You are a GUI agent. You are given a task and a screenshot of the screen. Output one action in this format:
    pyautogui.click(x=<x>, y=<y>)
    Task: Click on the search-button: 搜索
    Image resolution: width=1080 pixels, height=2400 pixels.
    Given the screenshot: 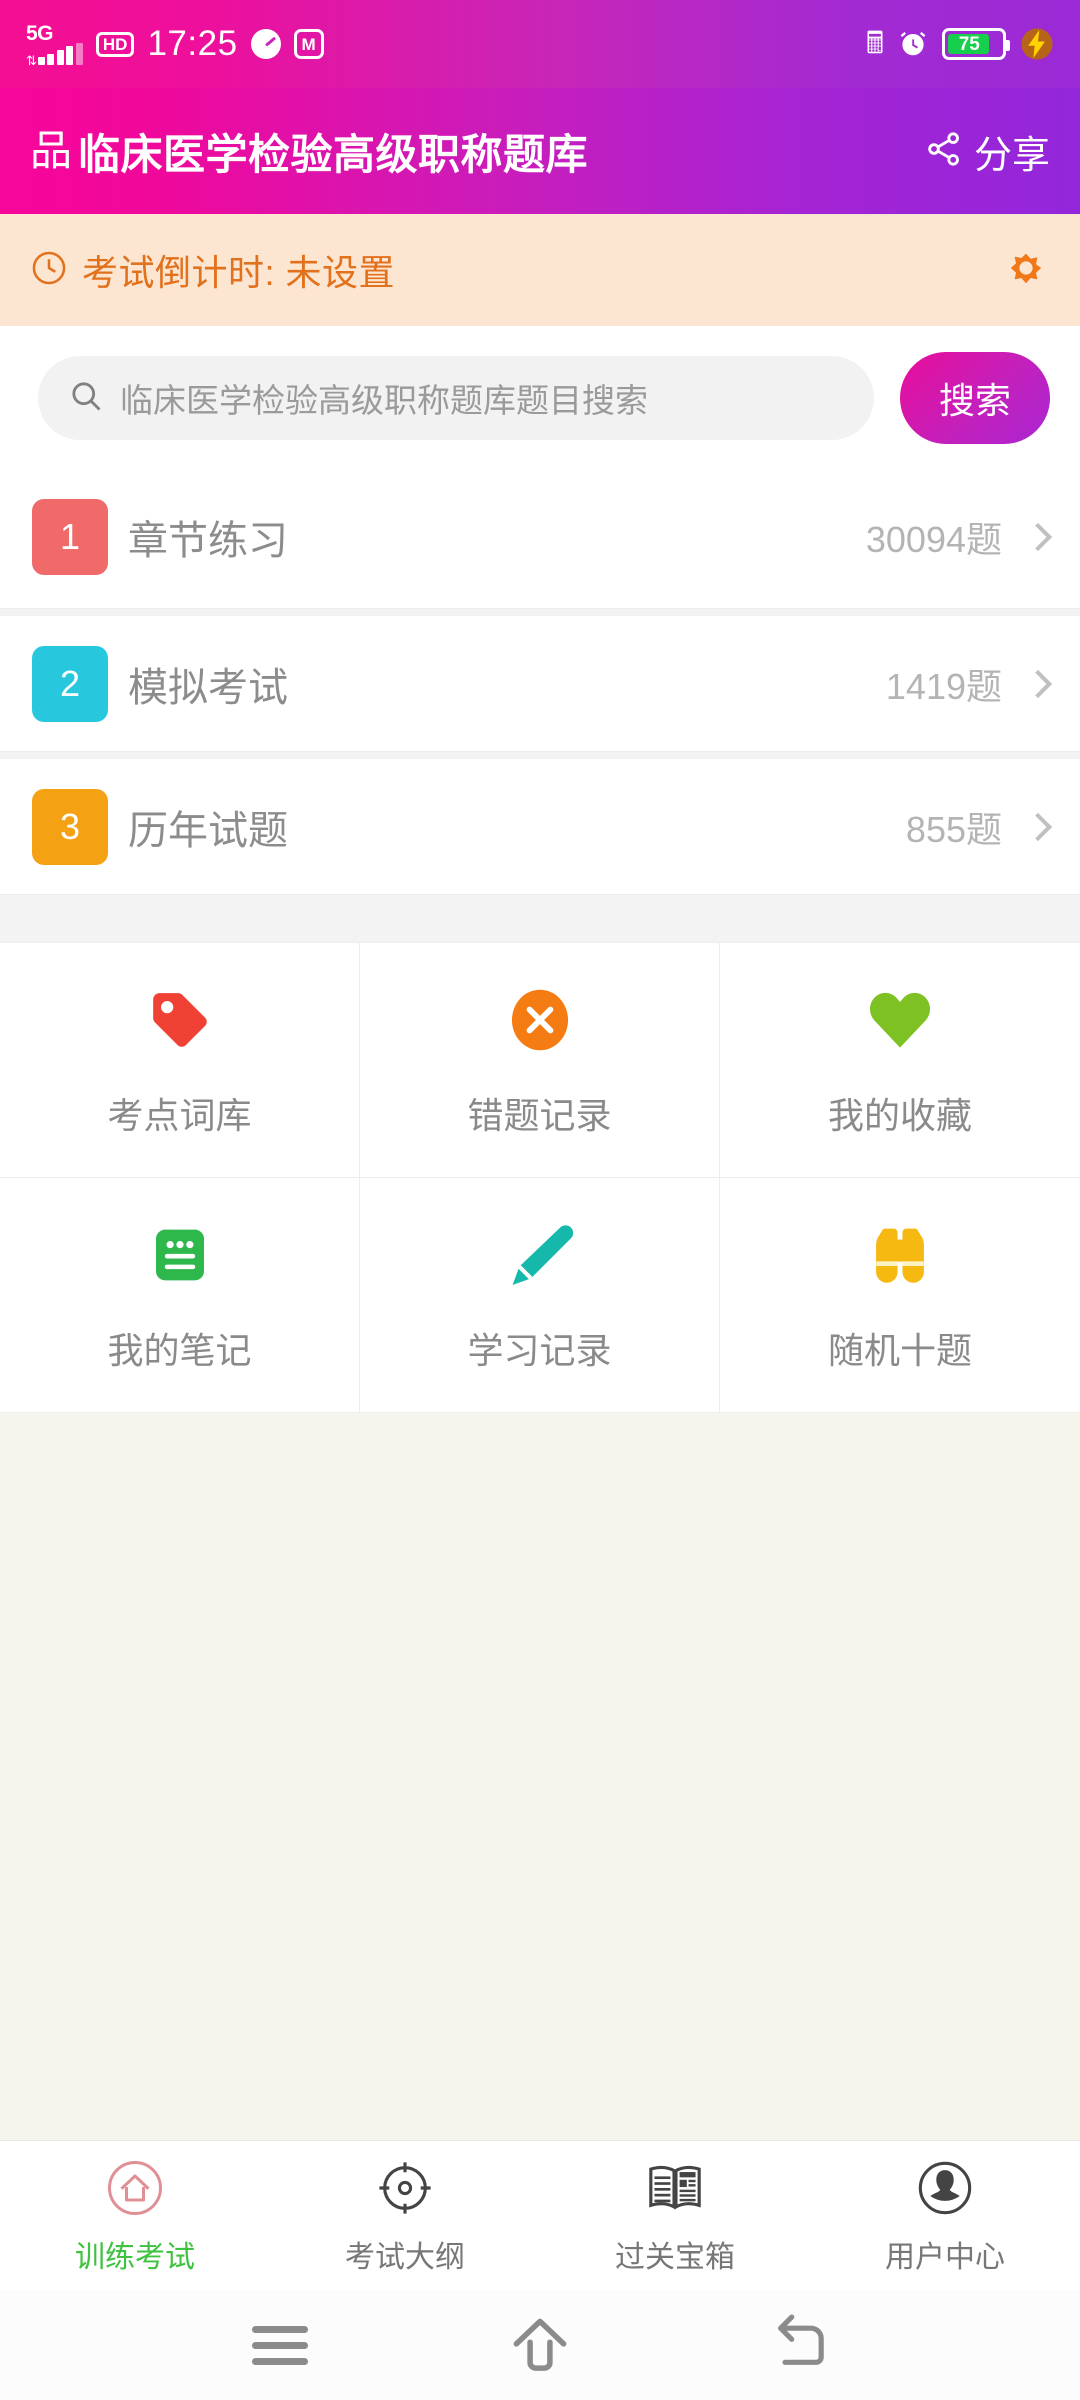 What is the action you would take?
    pyautogui.click(x=975, y=398)
    